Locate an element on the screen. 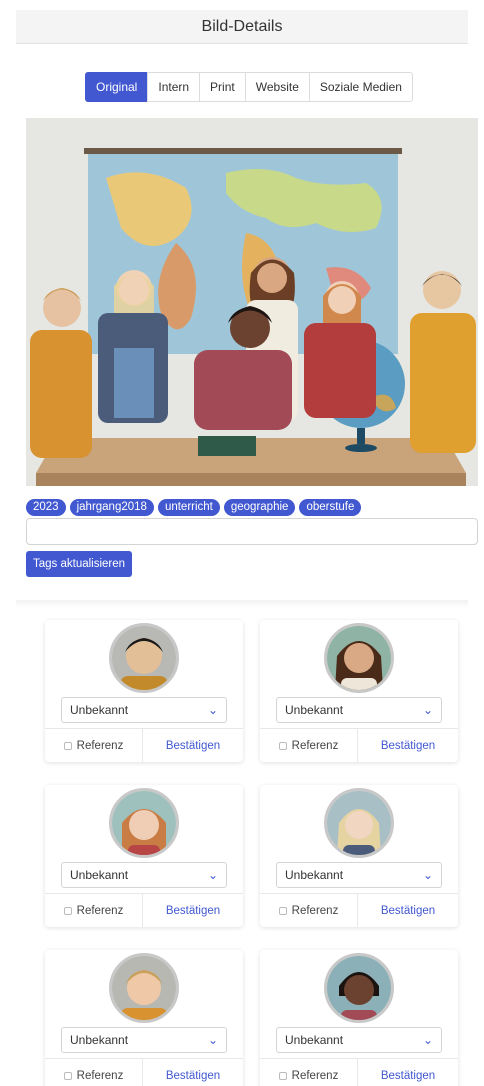 This screenshot has width=484, height=1086. update-tags-button: Tags aktualisieren is located at coordinates (79, 564).